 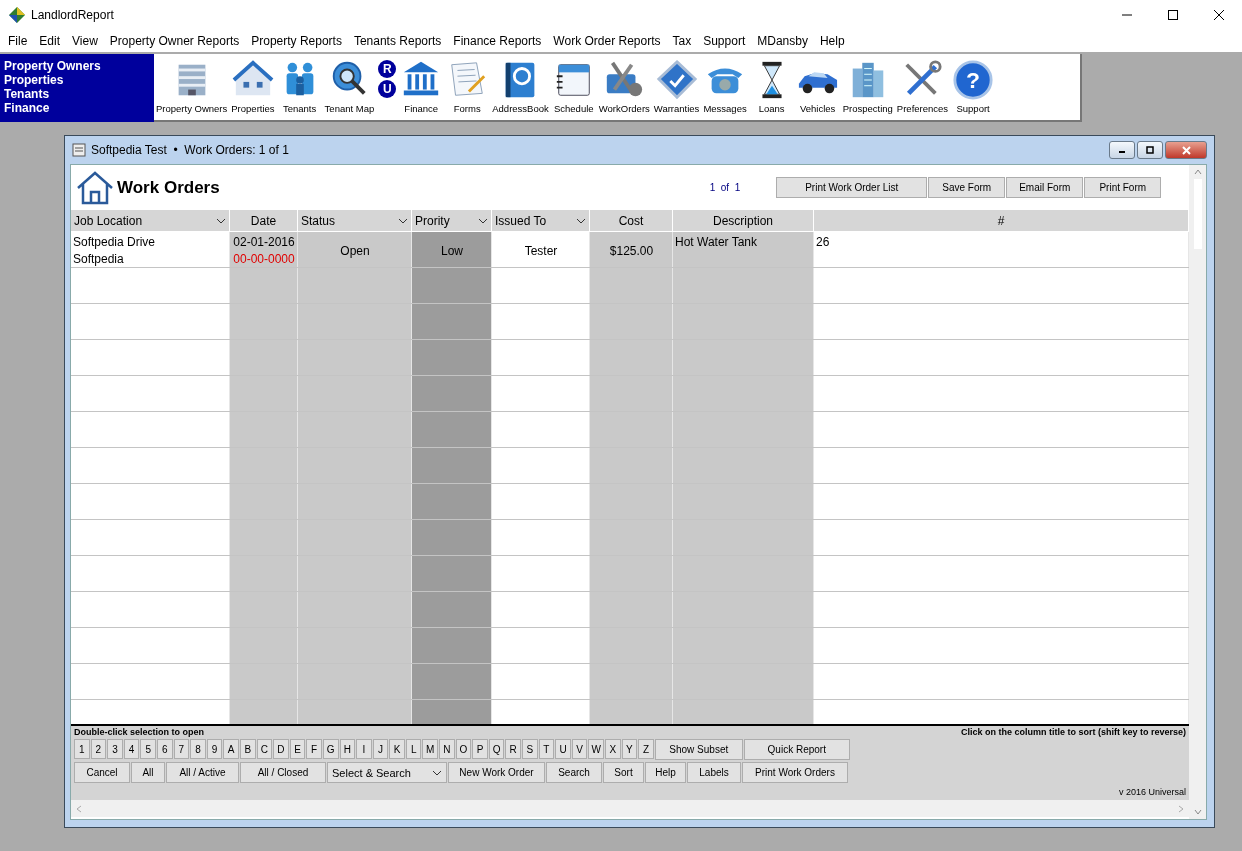 I want to click on minimize-button, so click(x=1122, y=150).